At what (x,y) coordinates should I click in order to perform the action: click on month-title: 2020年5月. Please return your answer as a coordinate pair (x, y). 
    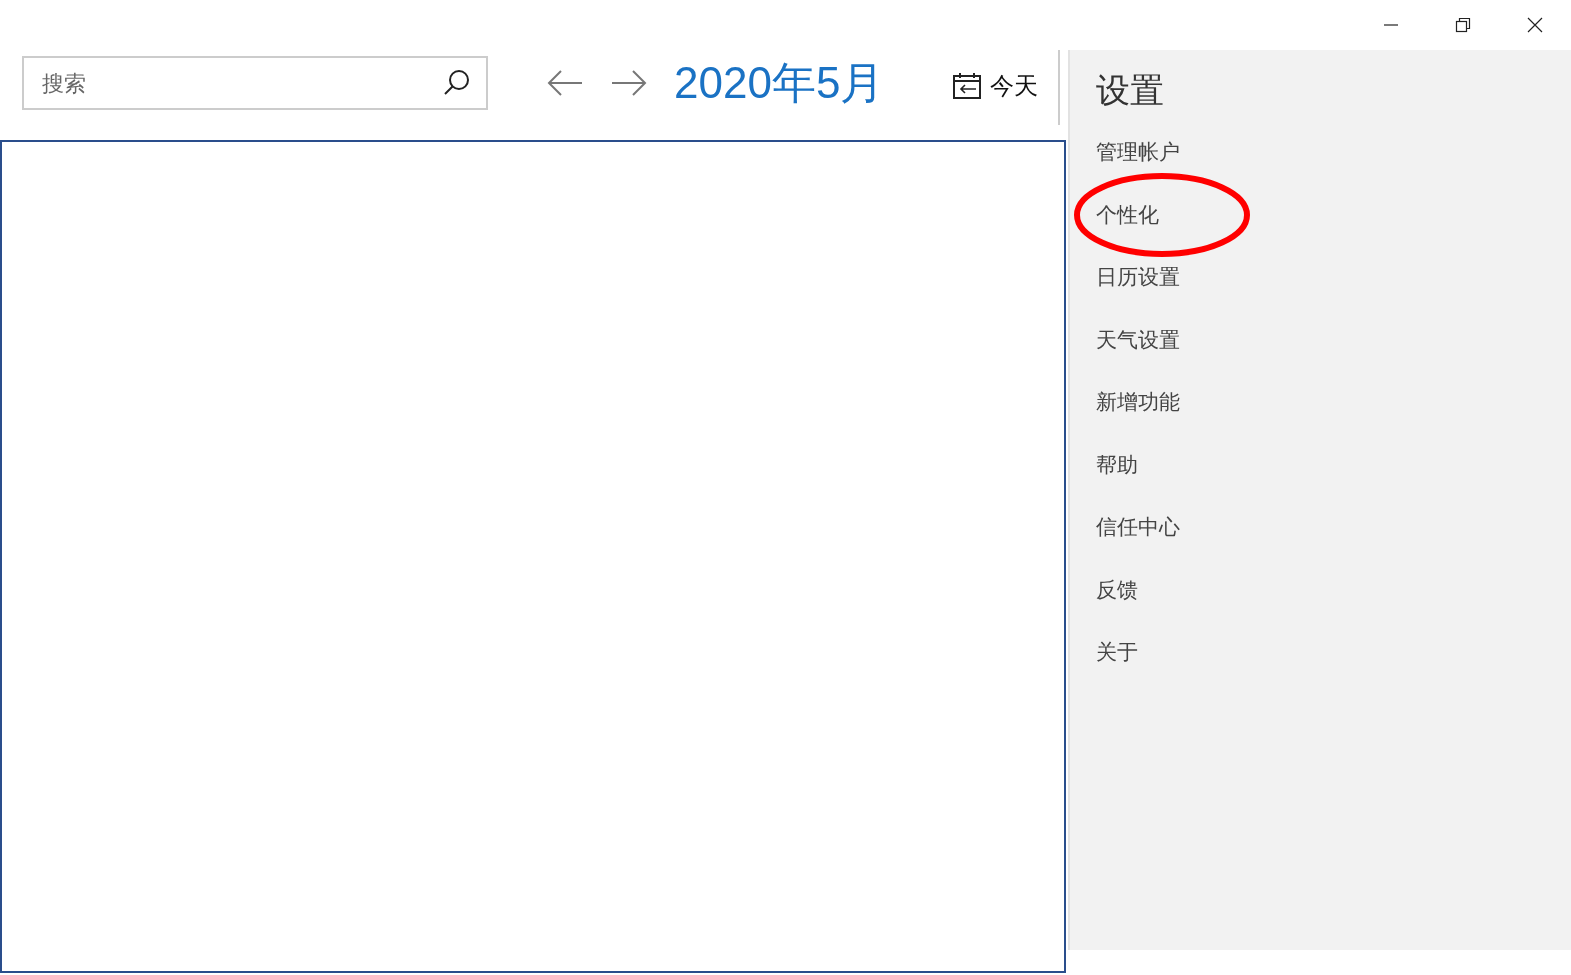
    Looking at the image, I should click on (779, 82).